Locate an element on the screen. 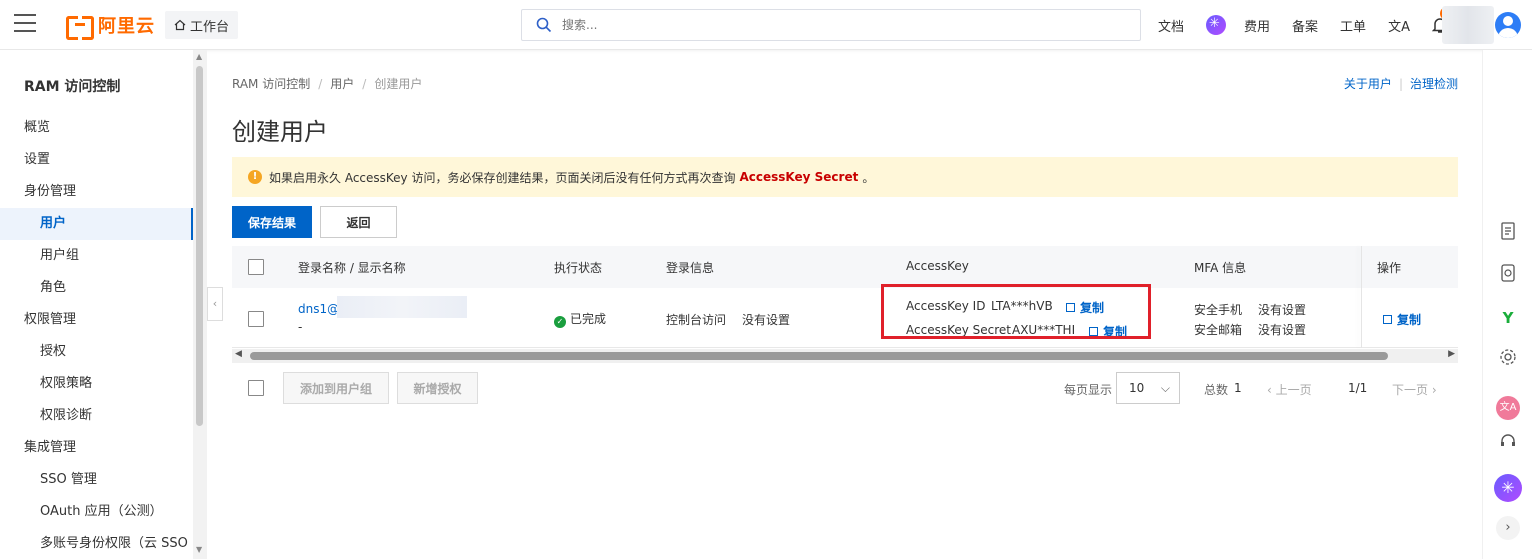 The height and width of the screenshot is (560, 1532). highlight-box is located at coordinates (1016, 311).